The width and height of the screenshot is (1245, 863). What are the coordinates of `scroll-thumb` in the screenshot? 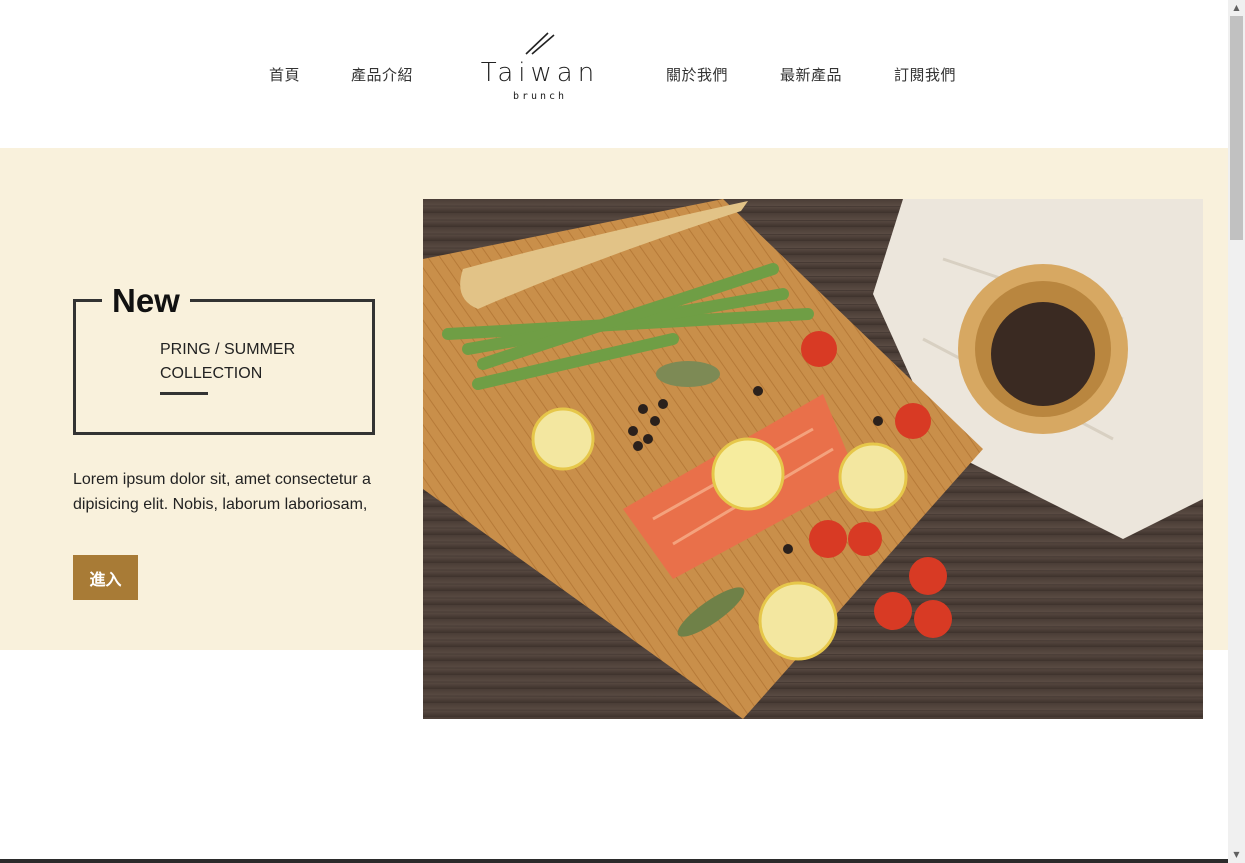 It's located at (1236, 128).